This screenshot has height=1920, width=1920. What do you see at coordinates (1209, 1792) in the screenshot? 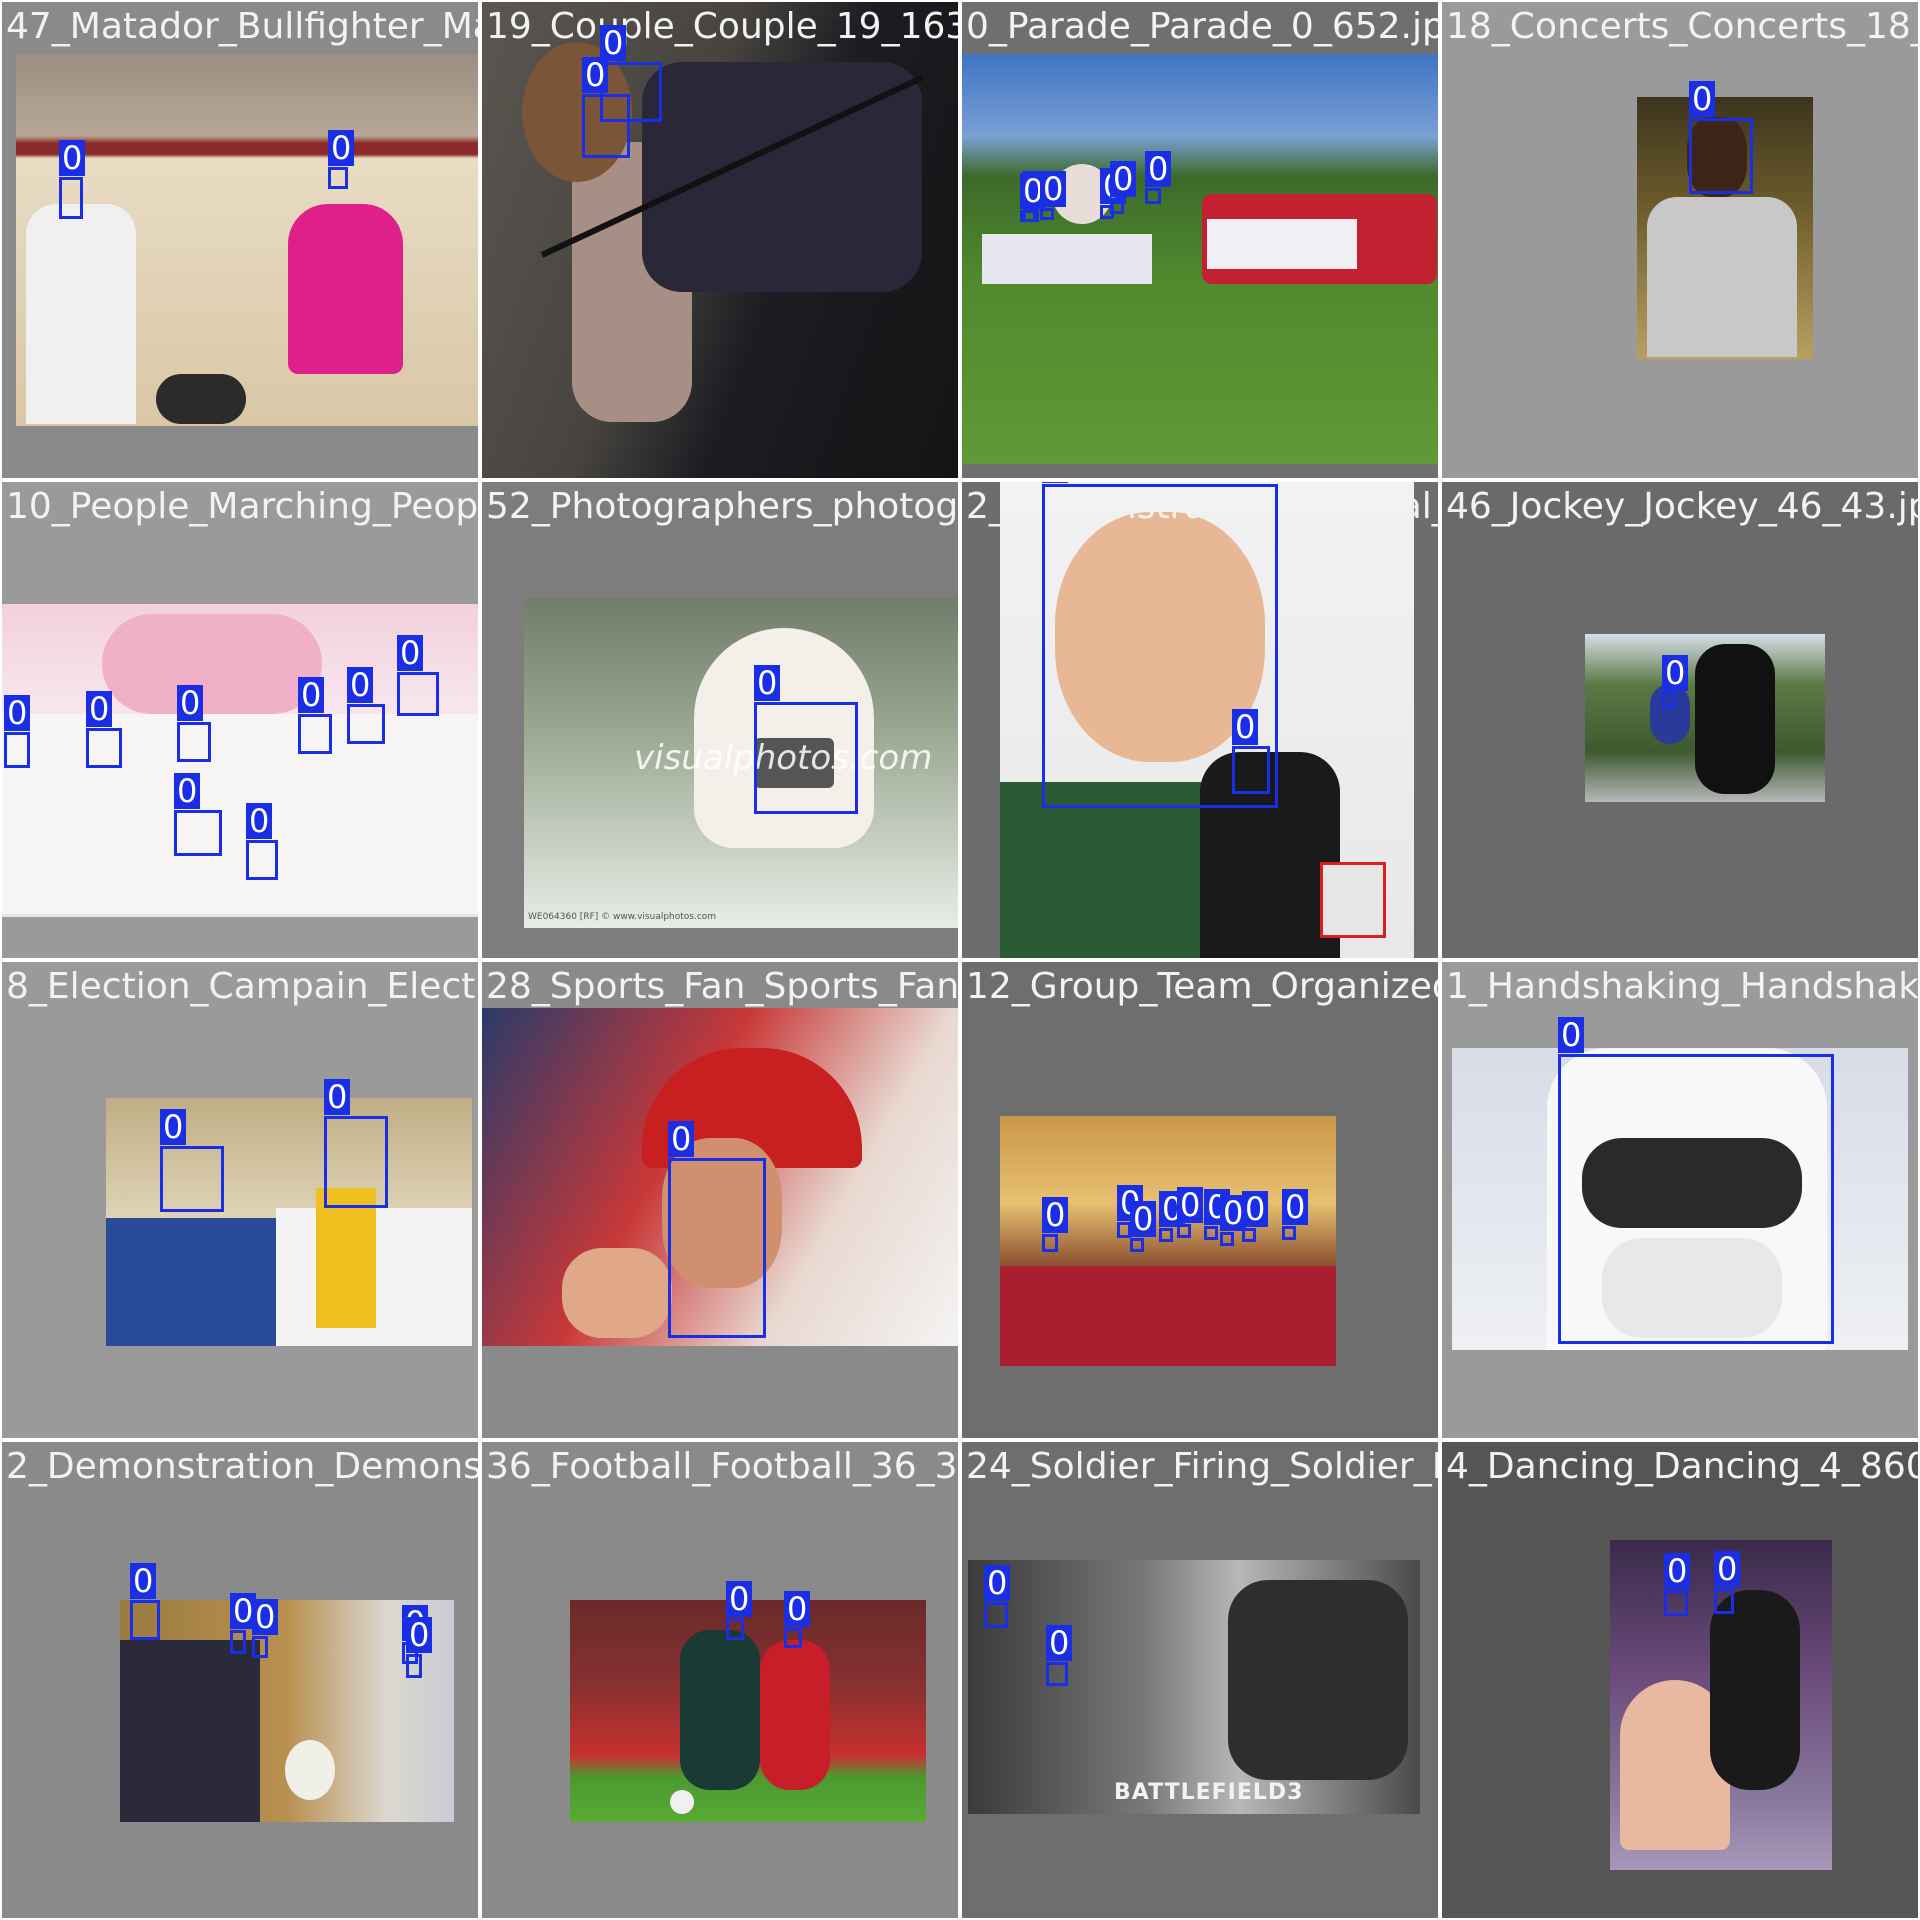
I see `game-logo: BATTLEFIELD3` at bounding box center [1209, 1792].